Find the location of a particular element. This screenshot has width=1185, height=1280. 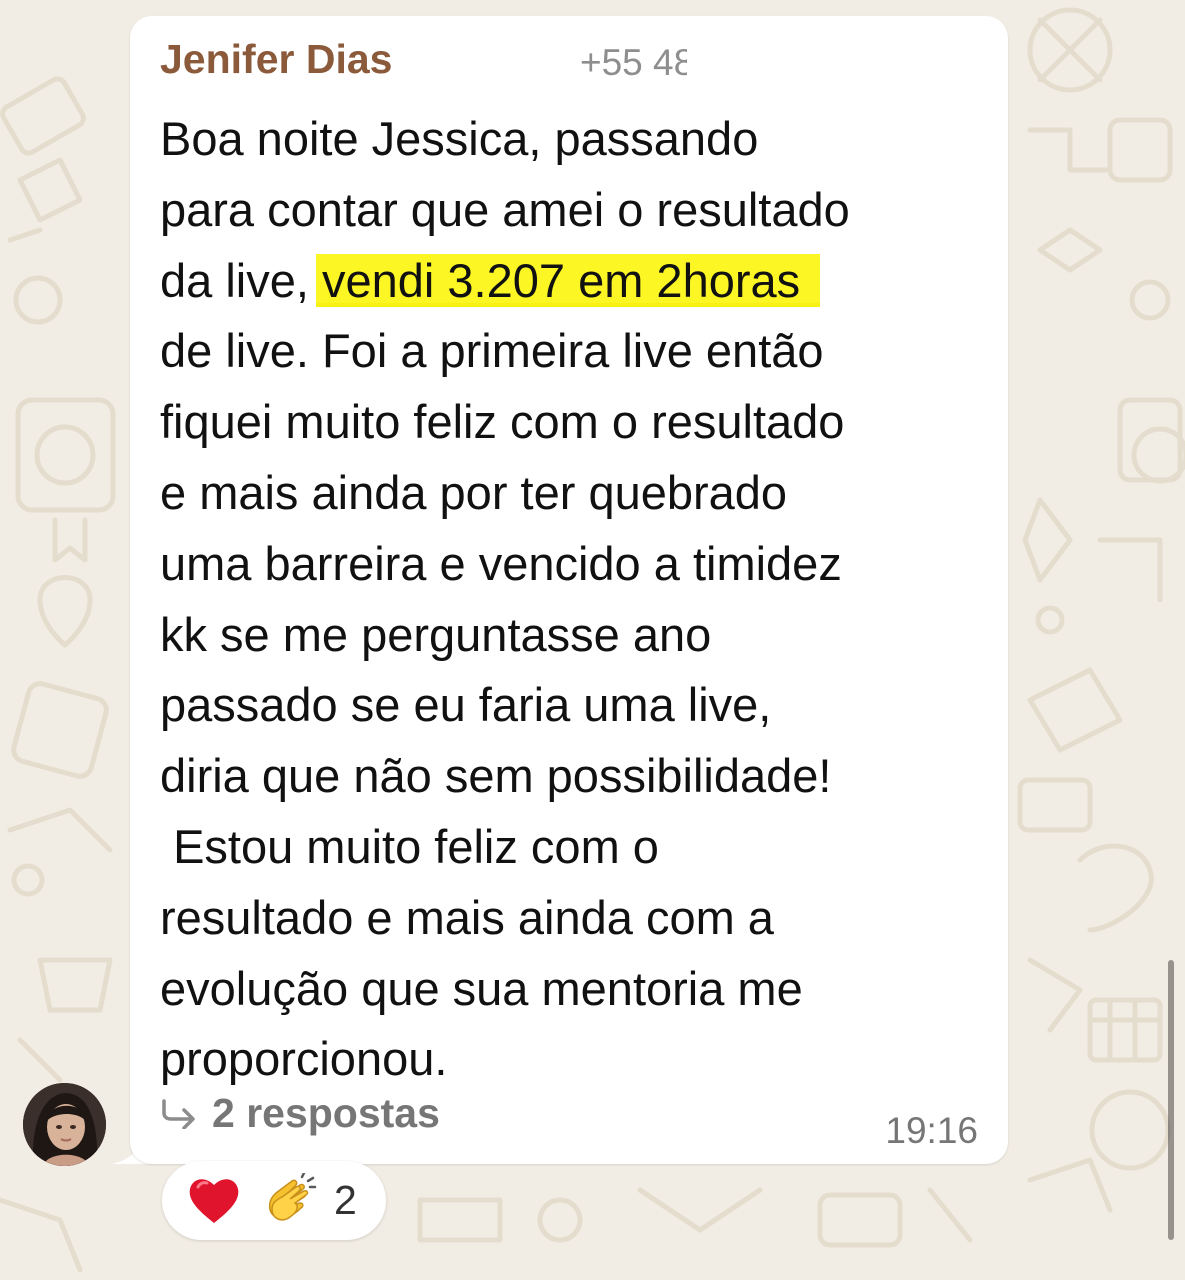

sender-name: Jenifer Dias is located at coordinates (276, 59).